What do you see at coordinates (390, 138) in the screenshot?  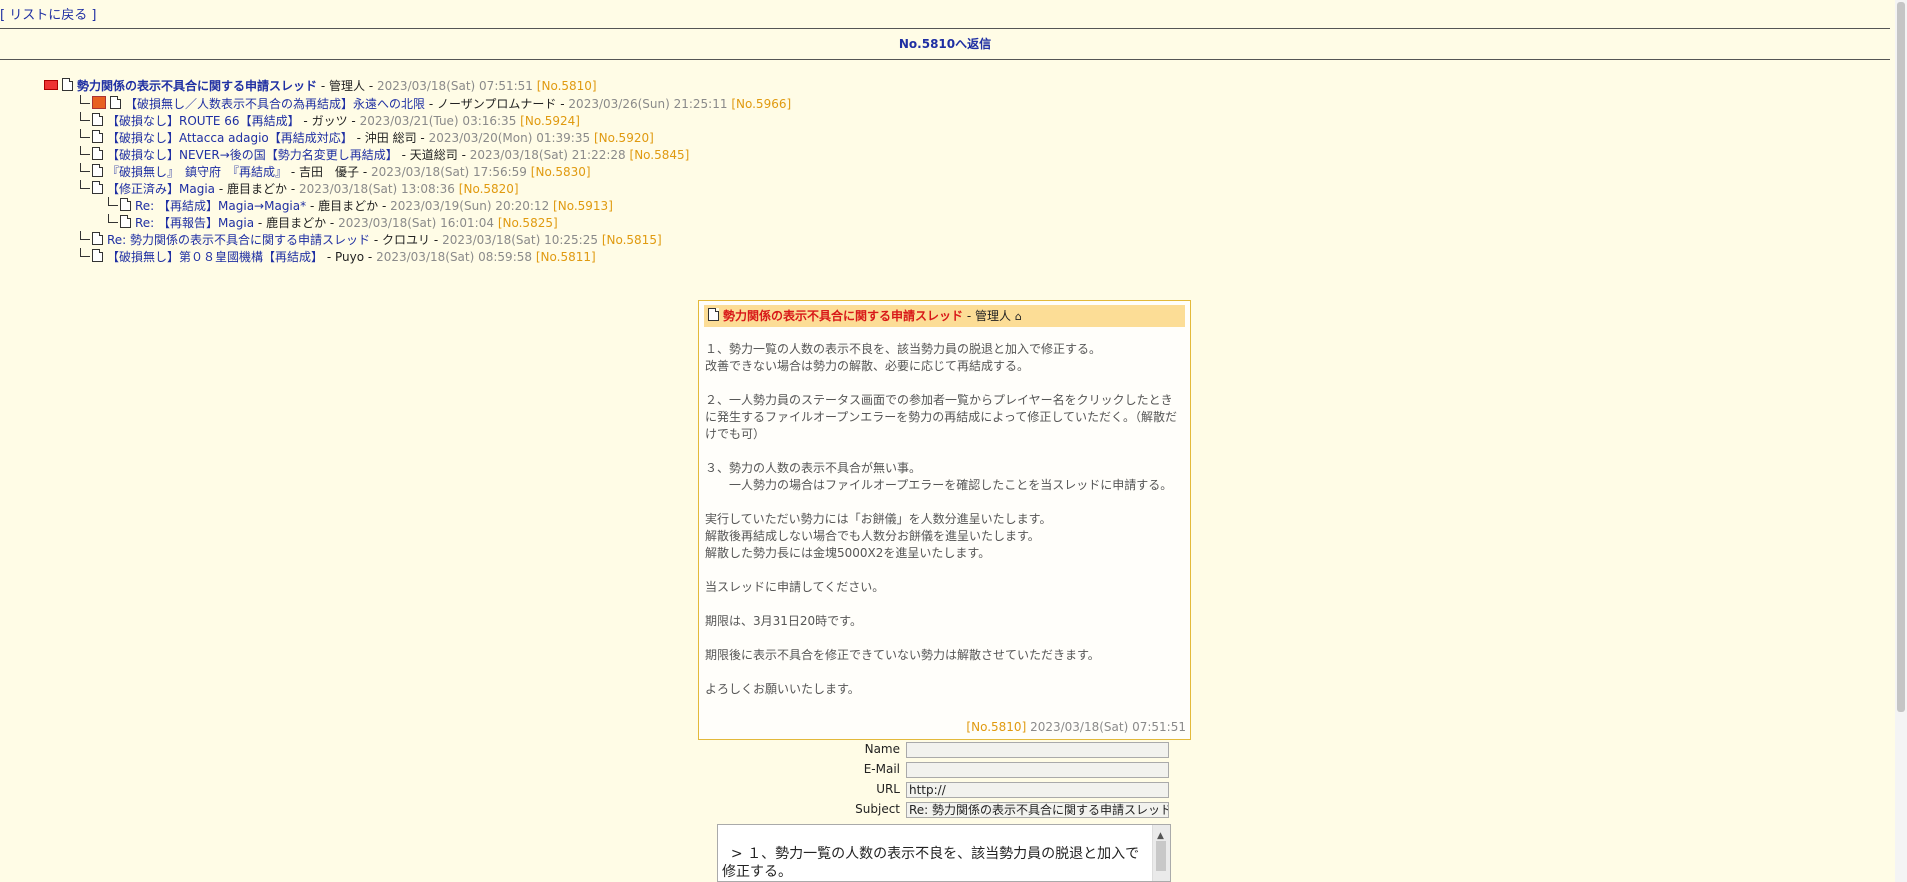 I see `thread-author: 沖田 総司` at bounding box center [390, 138].